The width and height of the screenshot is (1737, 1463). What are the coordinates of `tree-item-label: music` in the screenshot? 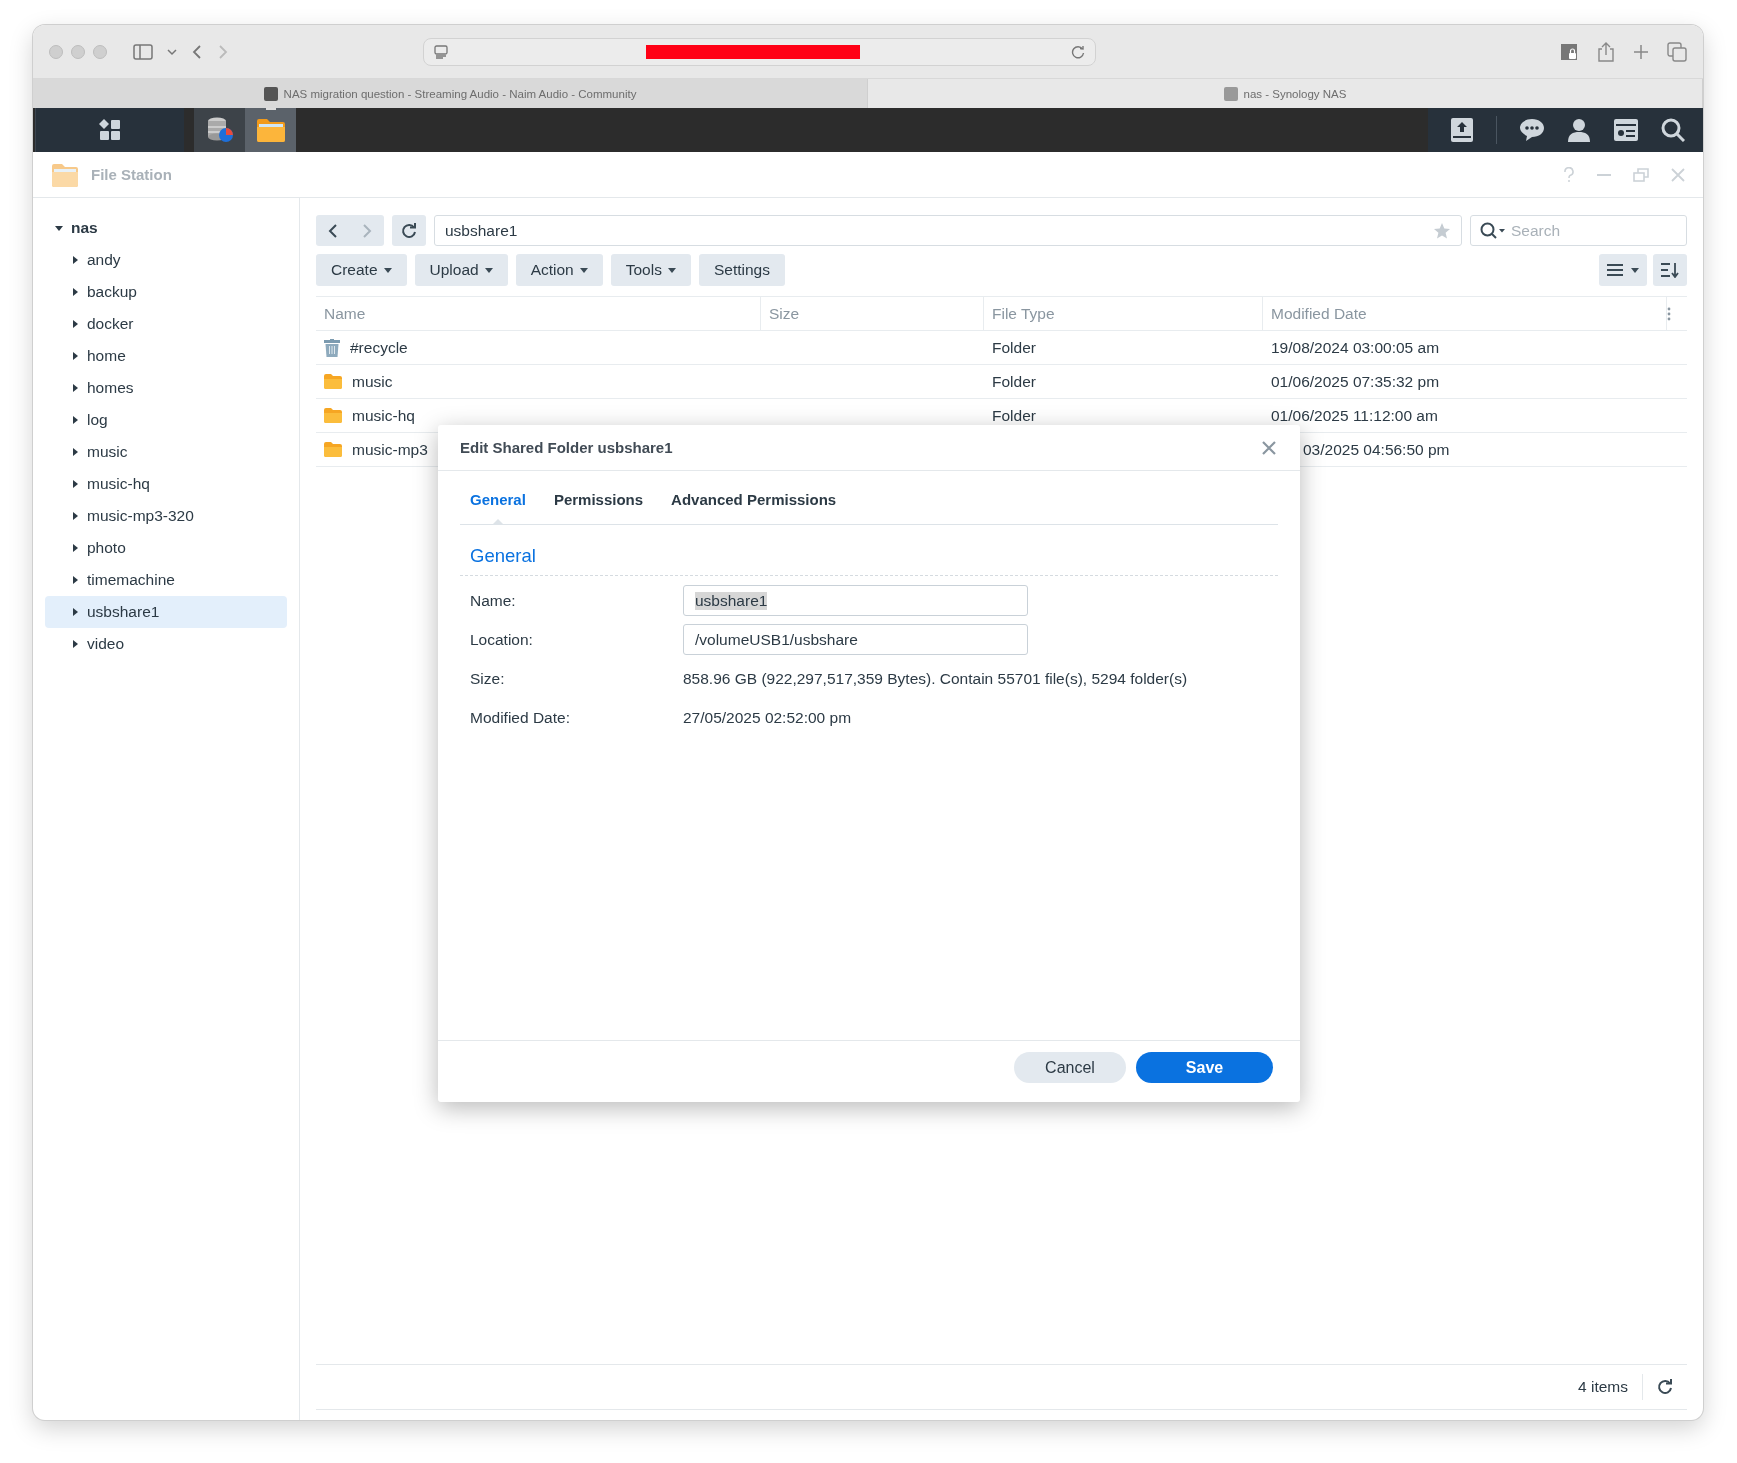 It's located at (107, 452).